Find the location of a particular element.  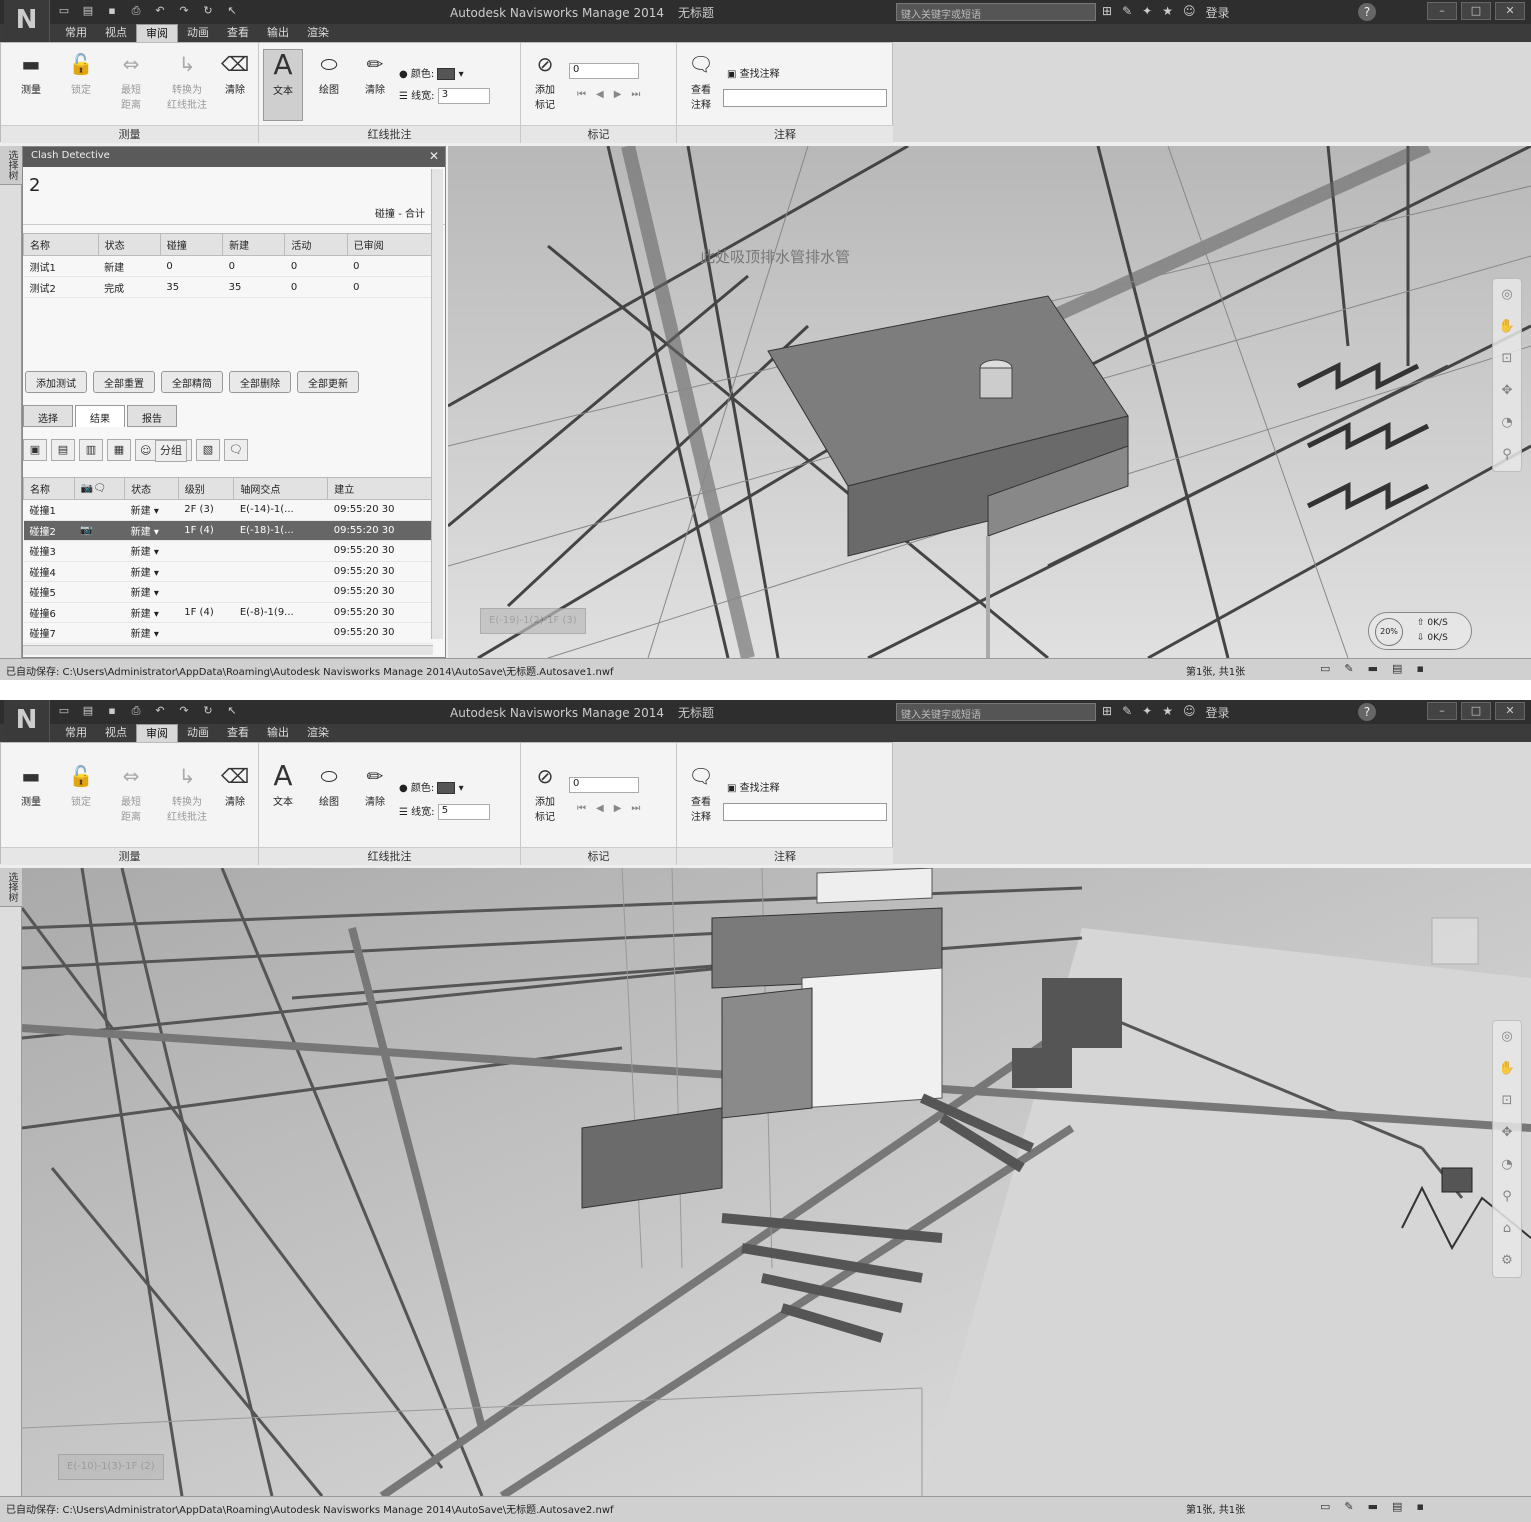

update-all-button: 全部更新 is located at coordinates (328, 382).